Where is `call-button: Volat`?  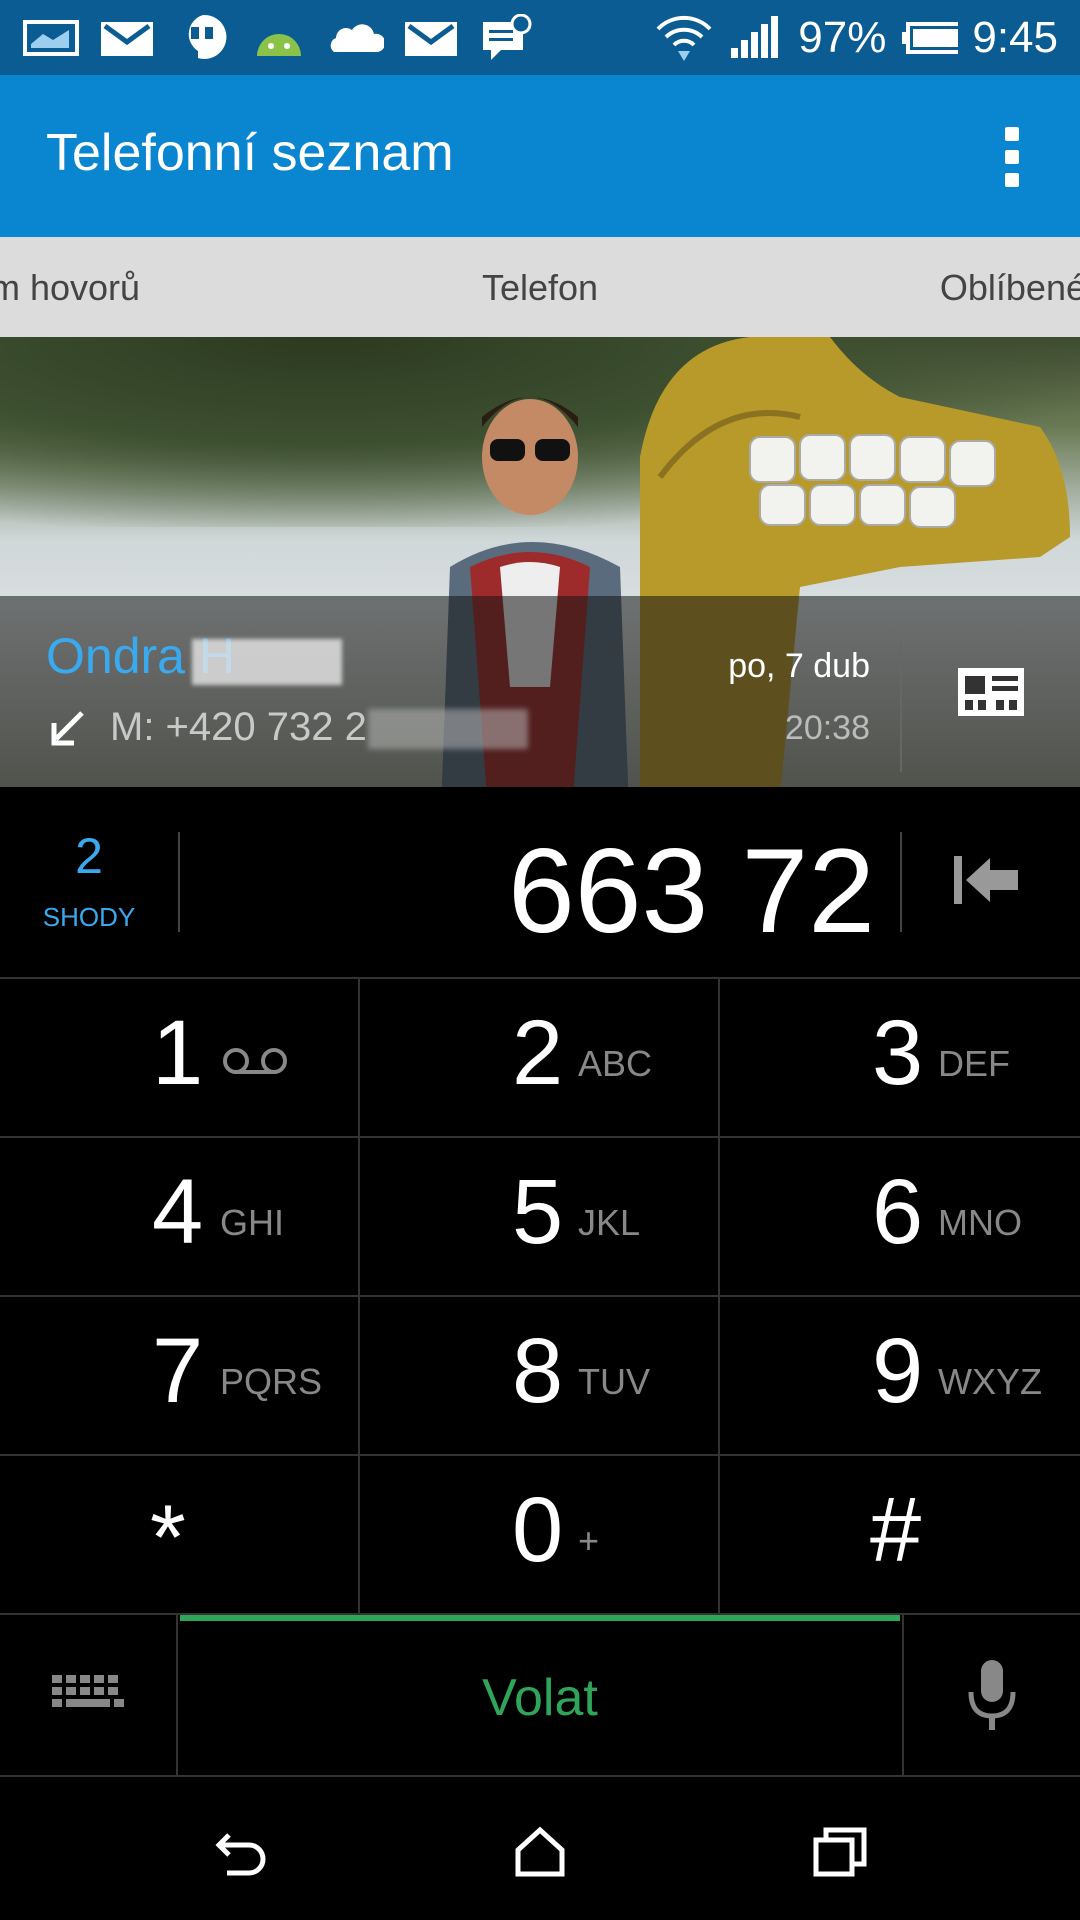 call-button: Volat is located at coordinates (540, 1695).